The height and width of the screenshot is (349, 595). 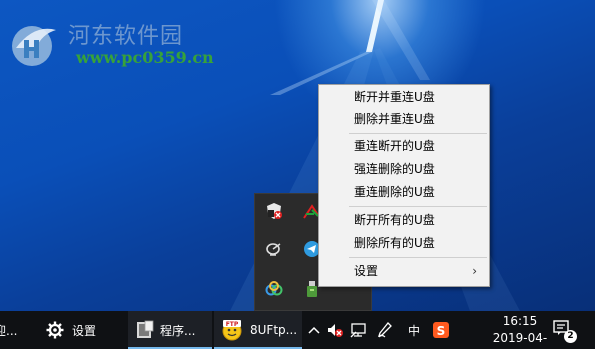 I want to click on action-center-button: 2, so click(x=565, y=331).